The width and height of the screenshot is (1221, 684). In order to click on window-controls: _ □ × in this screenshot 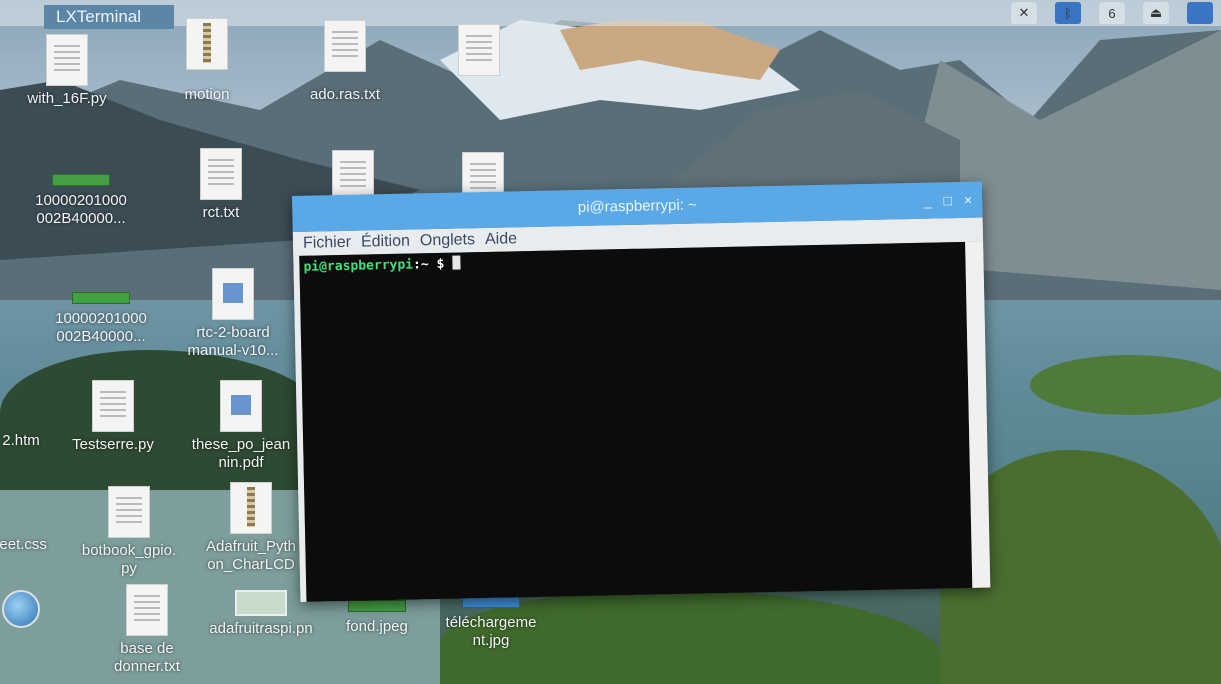, I will do `click(948, 200)`.